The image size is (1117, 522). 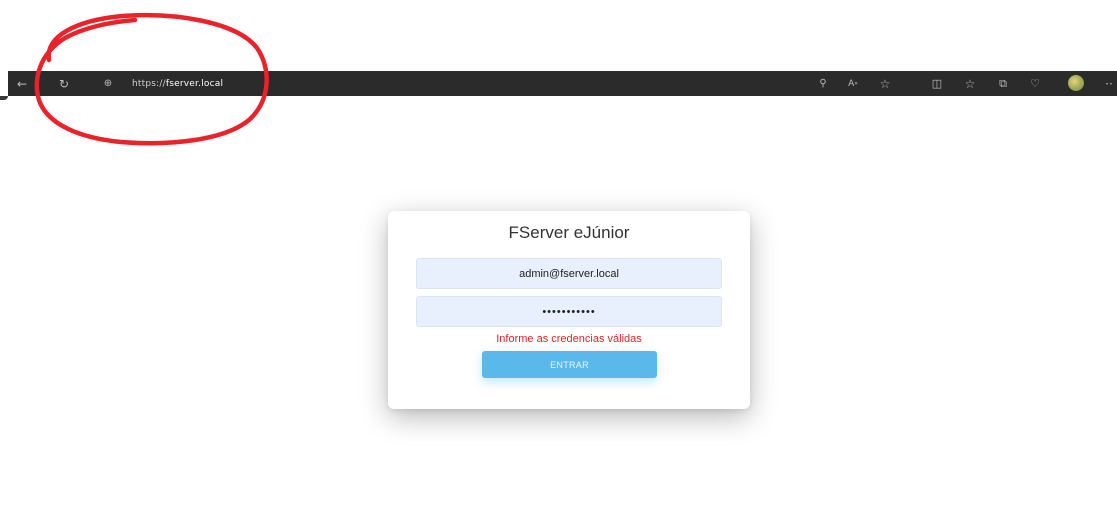 What do you see at coordinates (1035, 83) in the screenshot?
I see `heart-icon: ♡` at bounding box center [1035, 83].